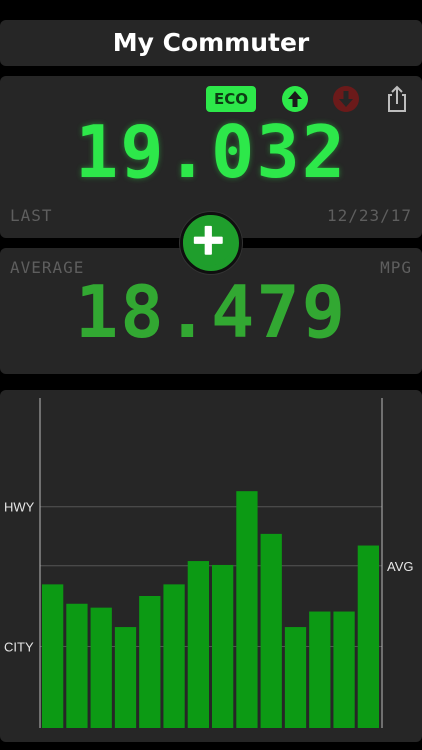 Image resolution: width=422 pixels, height=750 pixels. I want to click on average-mpg-value: 18.479, so click(211, 312).